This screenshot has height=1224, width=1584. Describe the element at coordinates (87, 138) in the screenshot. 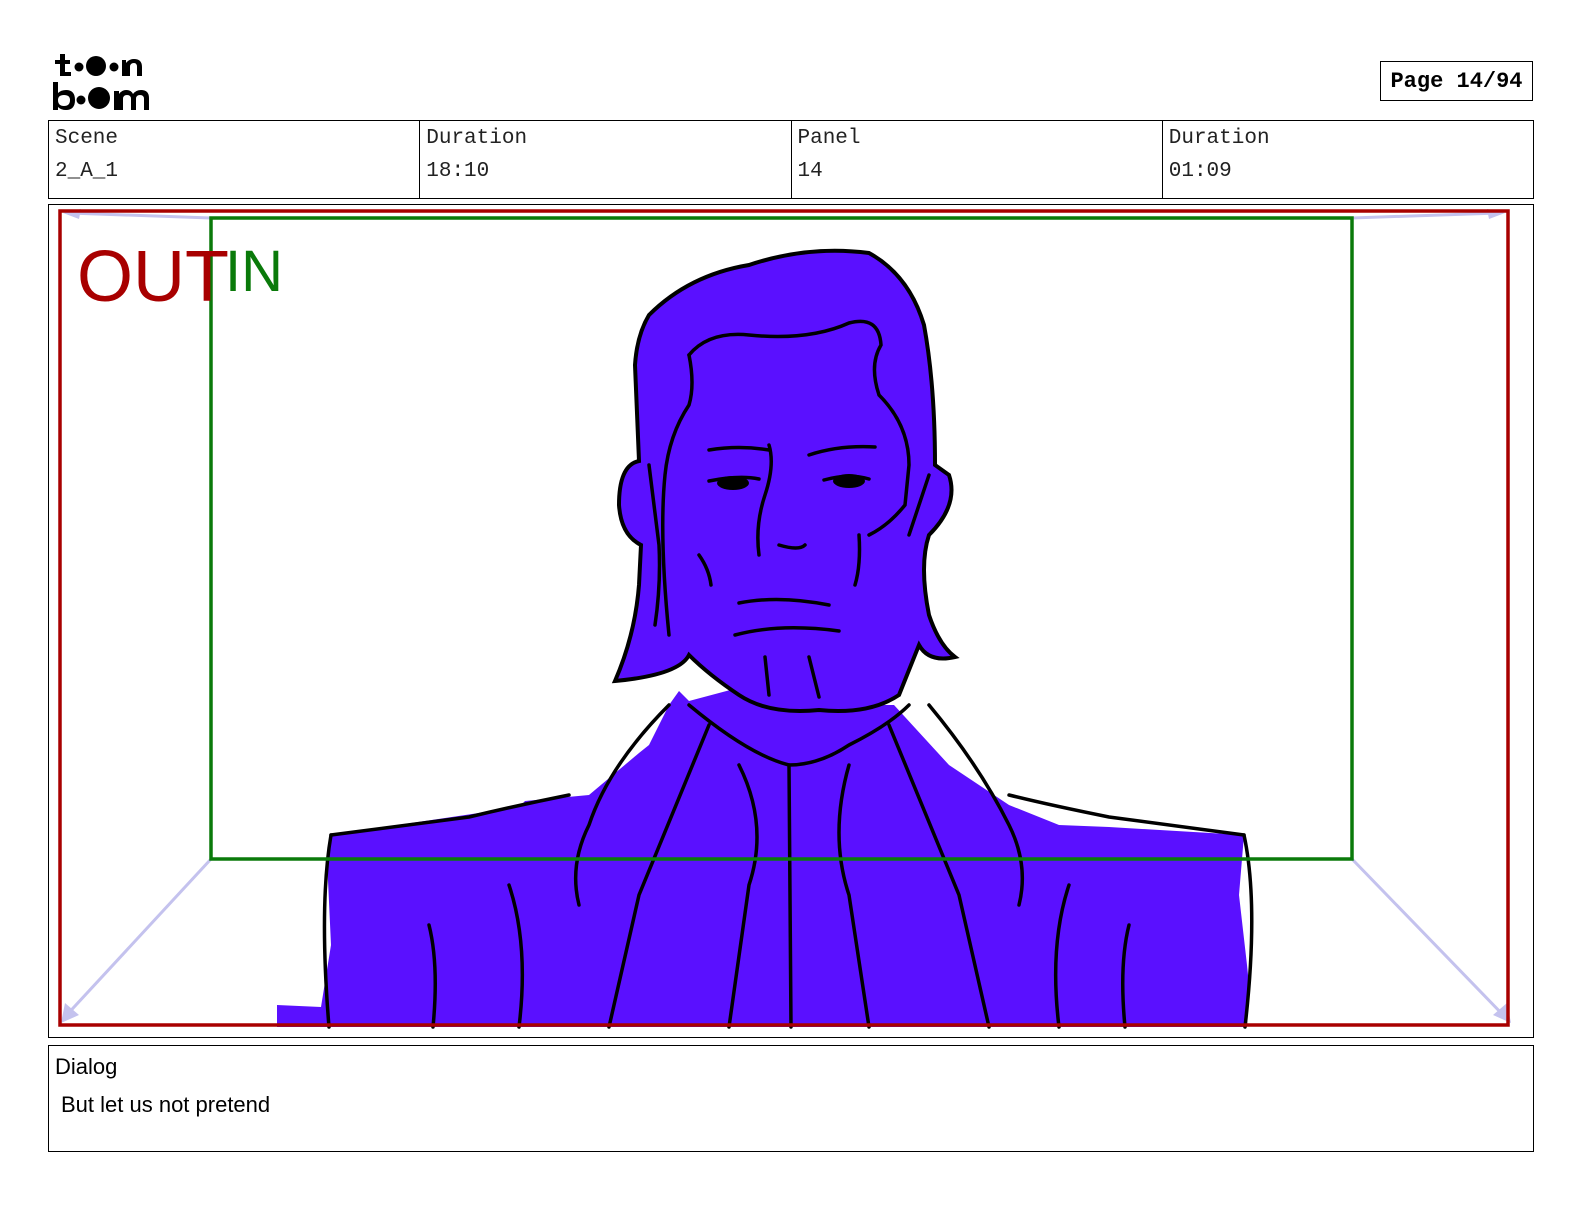

I see `scene-label: Scene` at that location.